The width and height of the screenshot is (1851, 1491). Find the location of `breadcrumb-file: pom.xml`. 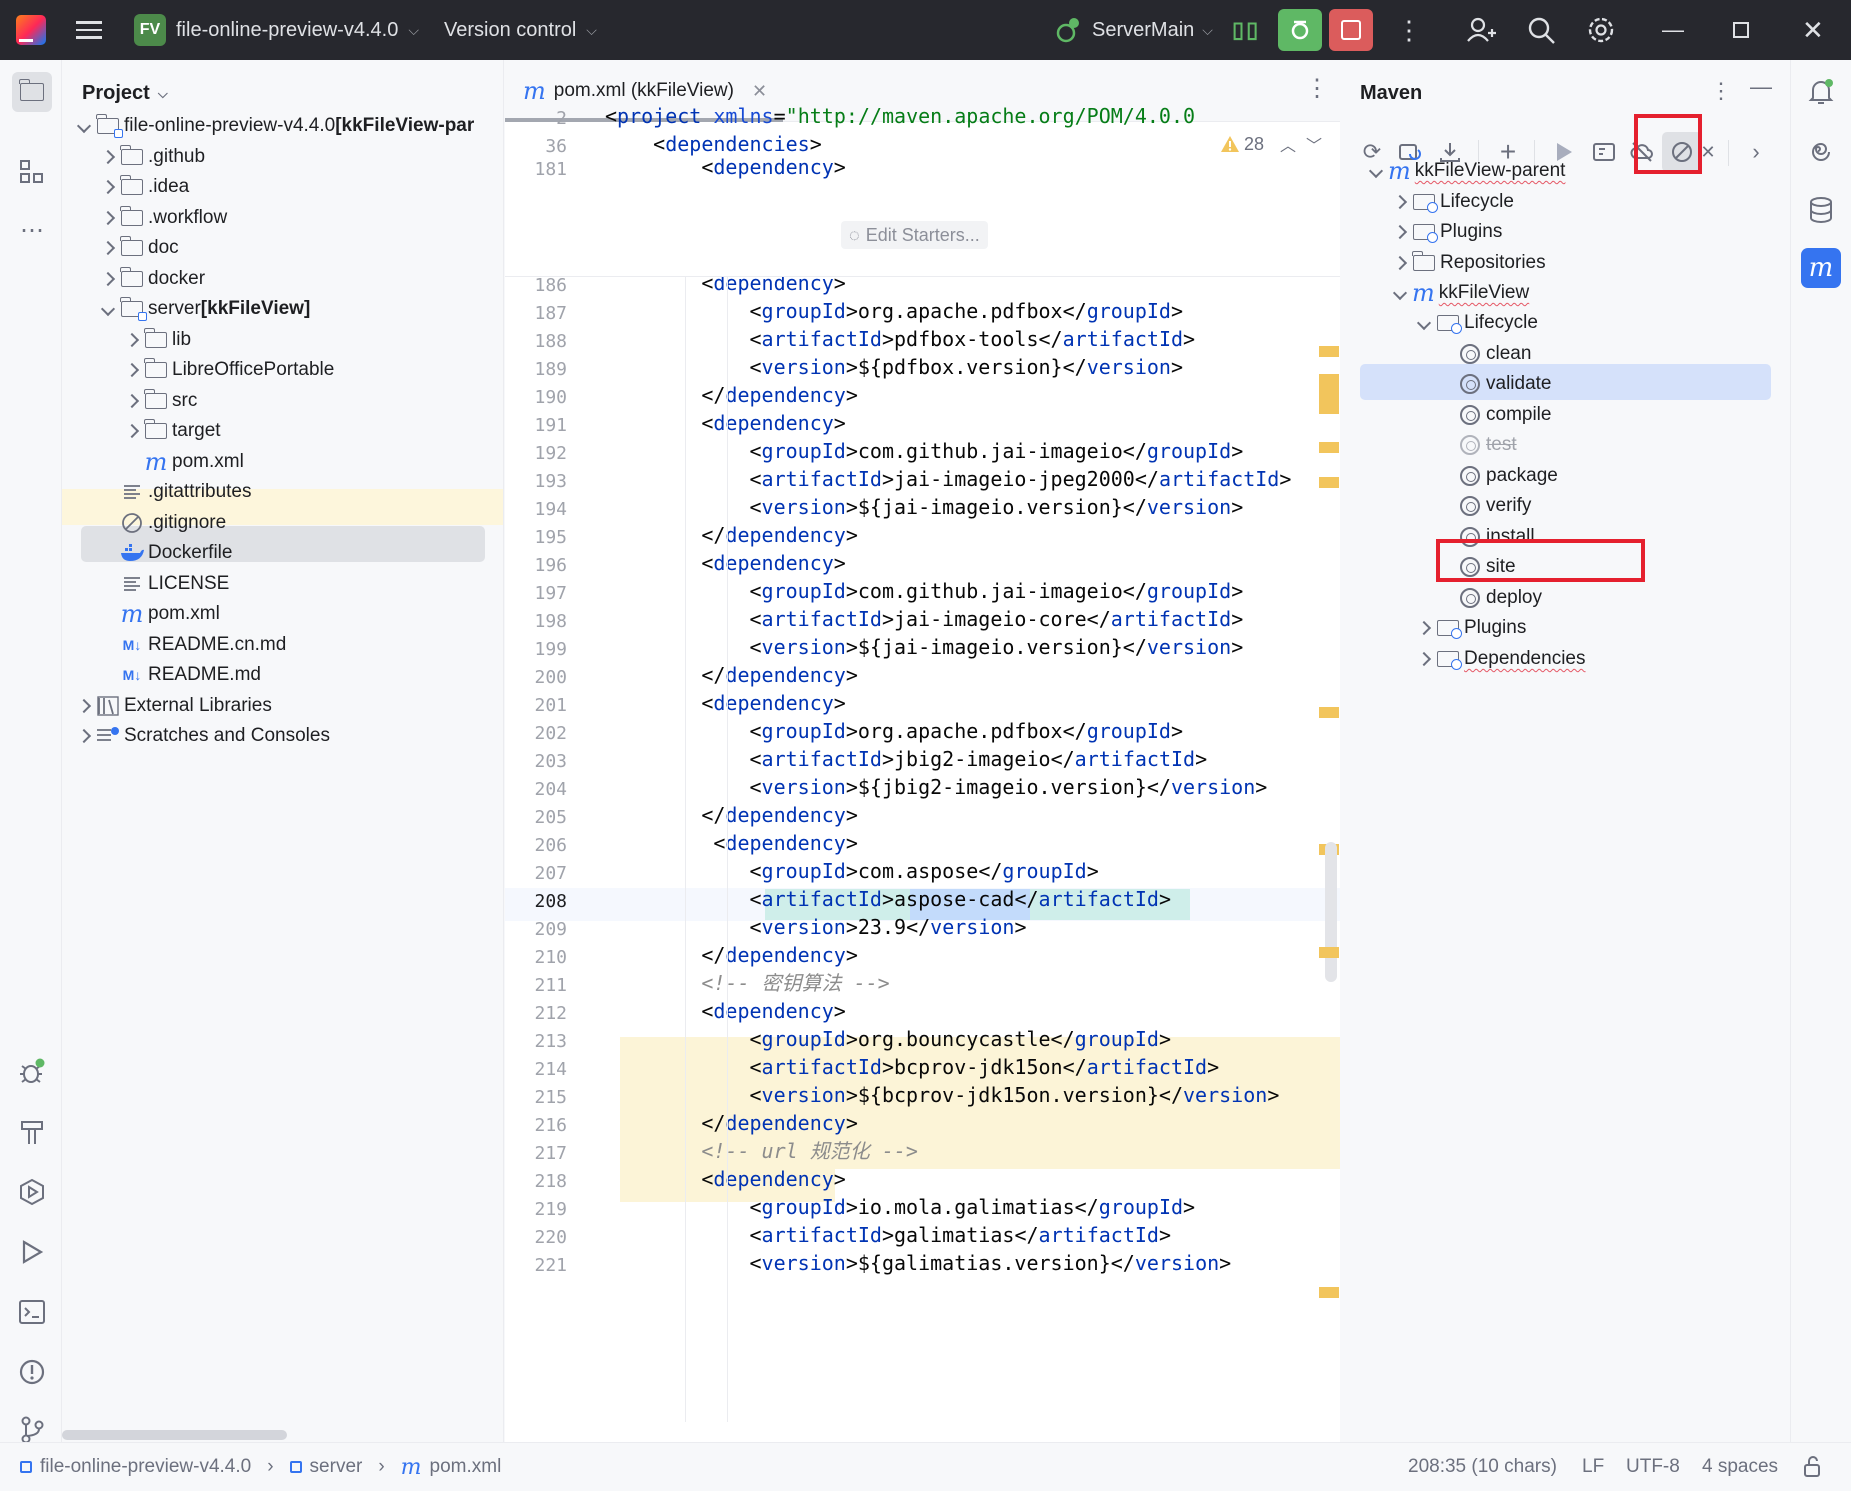

breadcrumb-file: pom.xml is located at coordinates (466, 1467).